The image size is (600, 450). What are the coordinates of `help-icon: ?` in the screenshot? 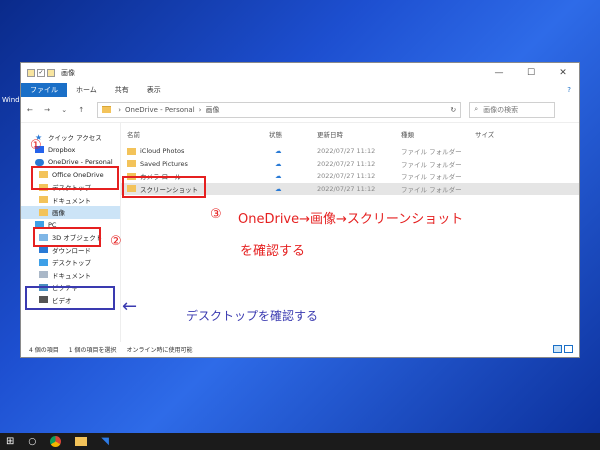 It's located at (573, 90).